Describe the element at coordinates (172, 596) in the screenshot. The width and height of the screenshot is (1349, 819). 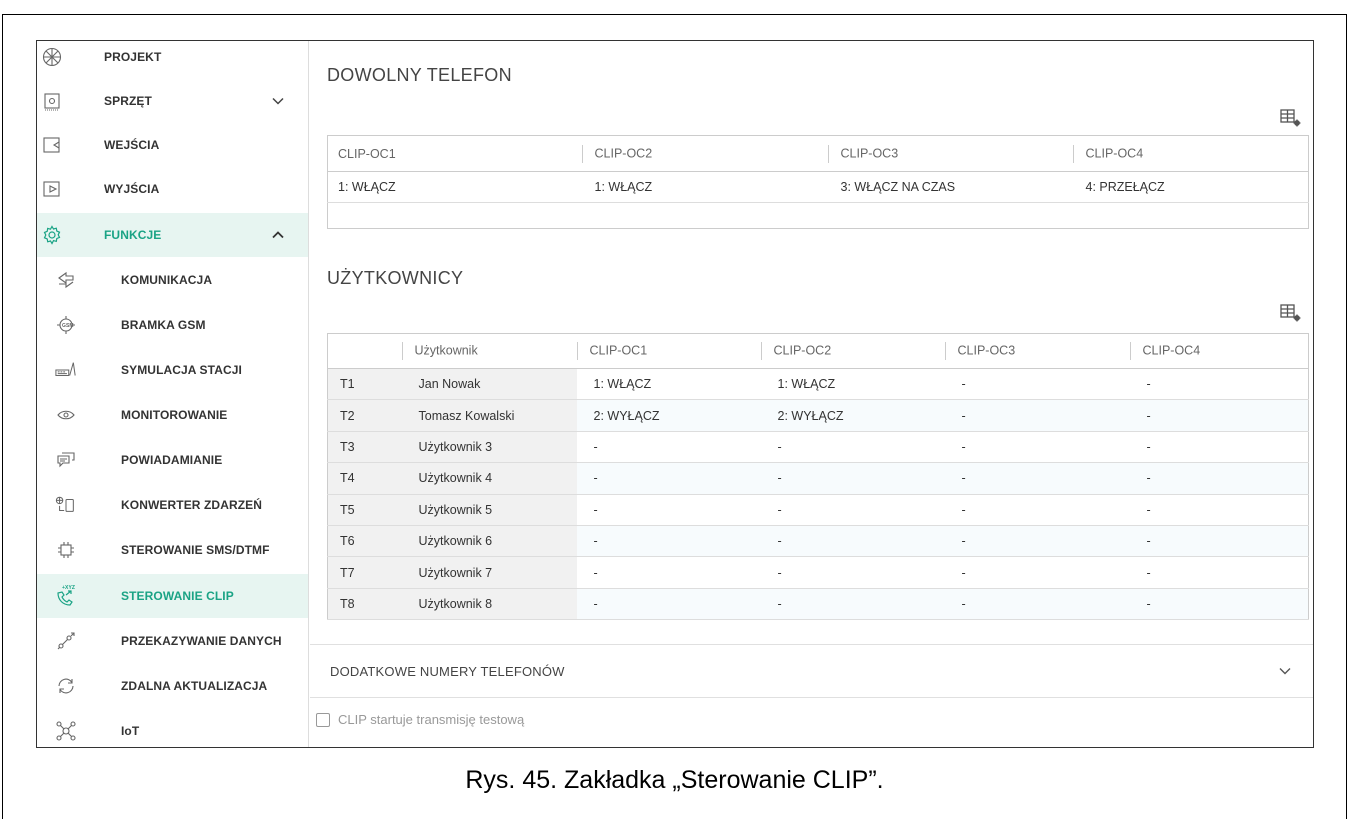
I see `sidebar-item-sterowanie-clip: +XYZ STEROWANIE CLIP` at that location.